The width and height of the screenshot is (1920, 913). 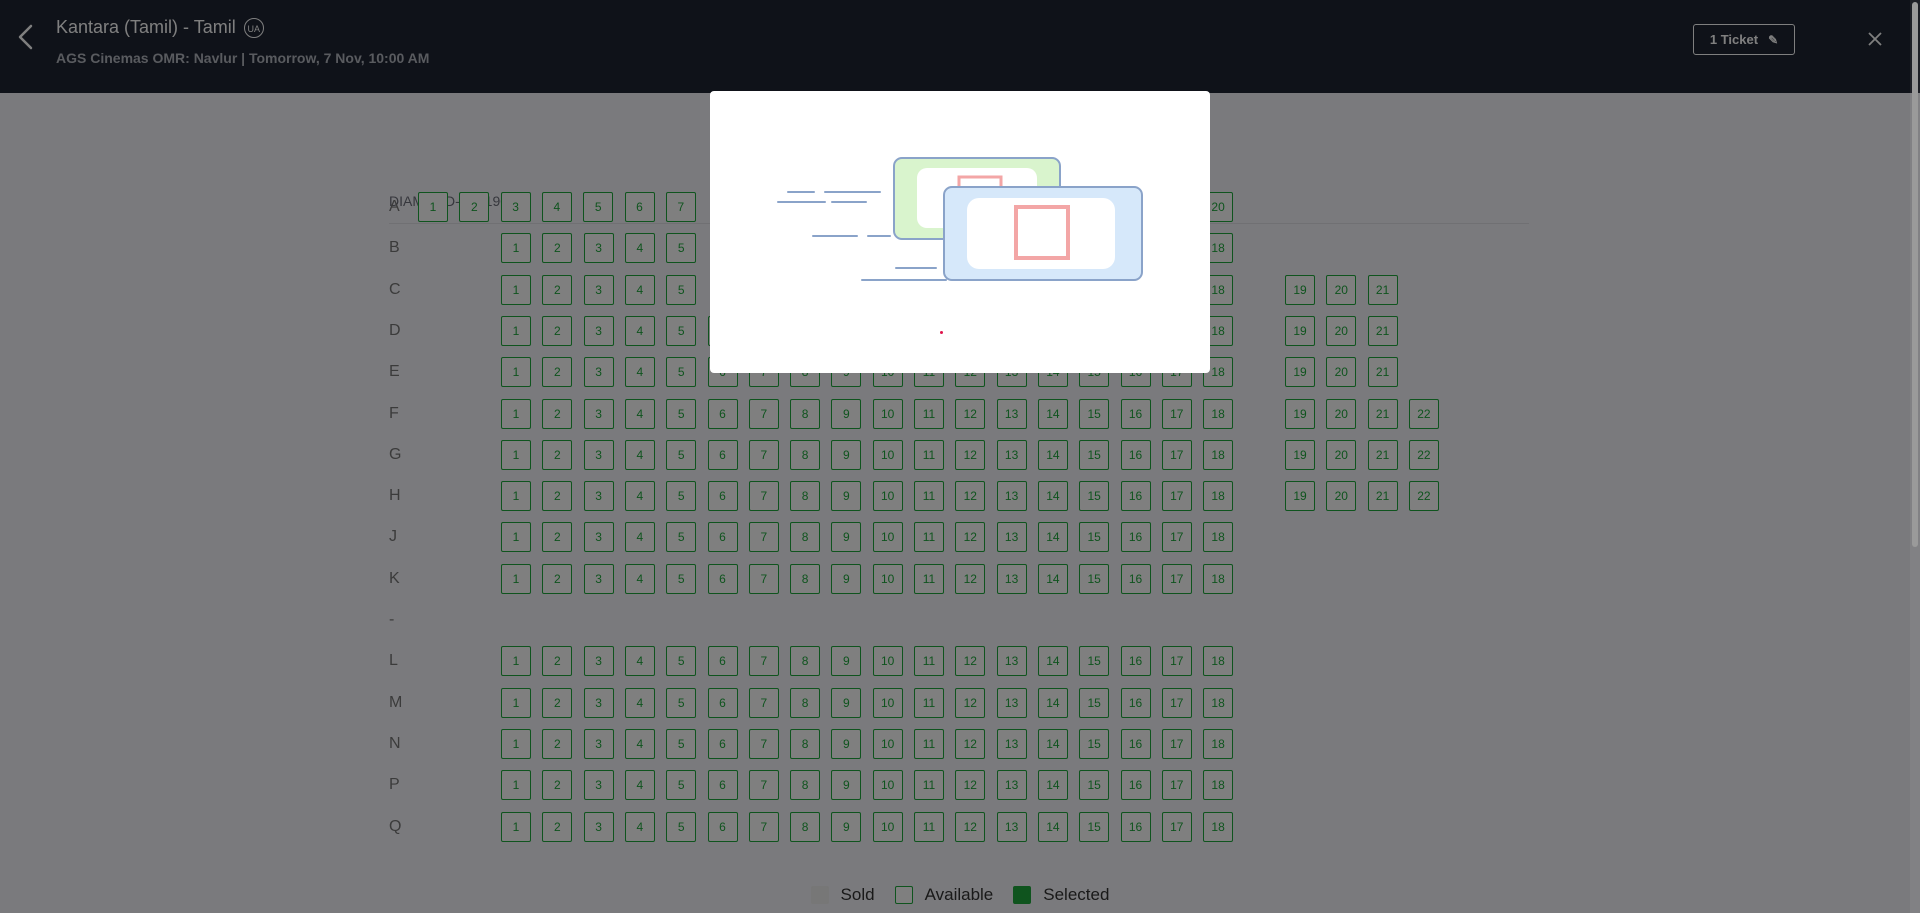 What do you see at coordinates (941, 332) in the screenshot?
I see `loading-indicator` at bounding box center [941, 332].